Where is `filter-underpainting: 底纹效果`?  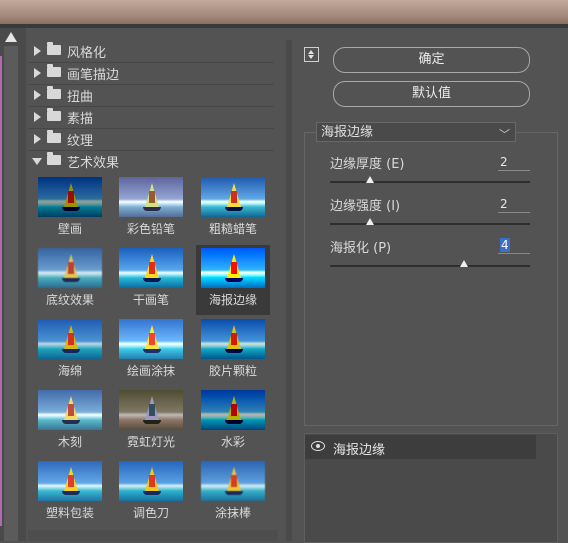
filter-underpainting: 底纹效果 is located at coordinates (70, 280).